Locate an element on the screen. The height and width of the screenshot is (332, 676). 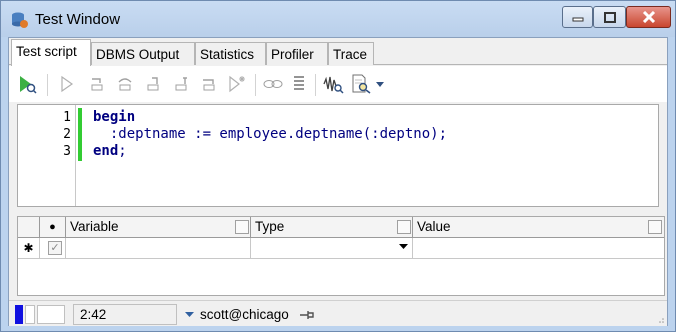
connection-selector: scott@chicago is located at coordinates (250, 314).